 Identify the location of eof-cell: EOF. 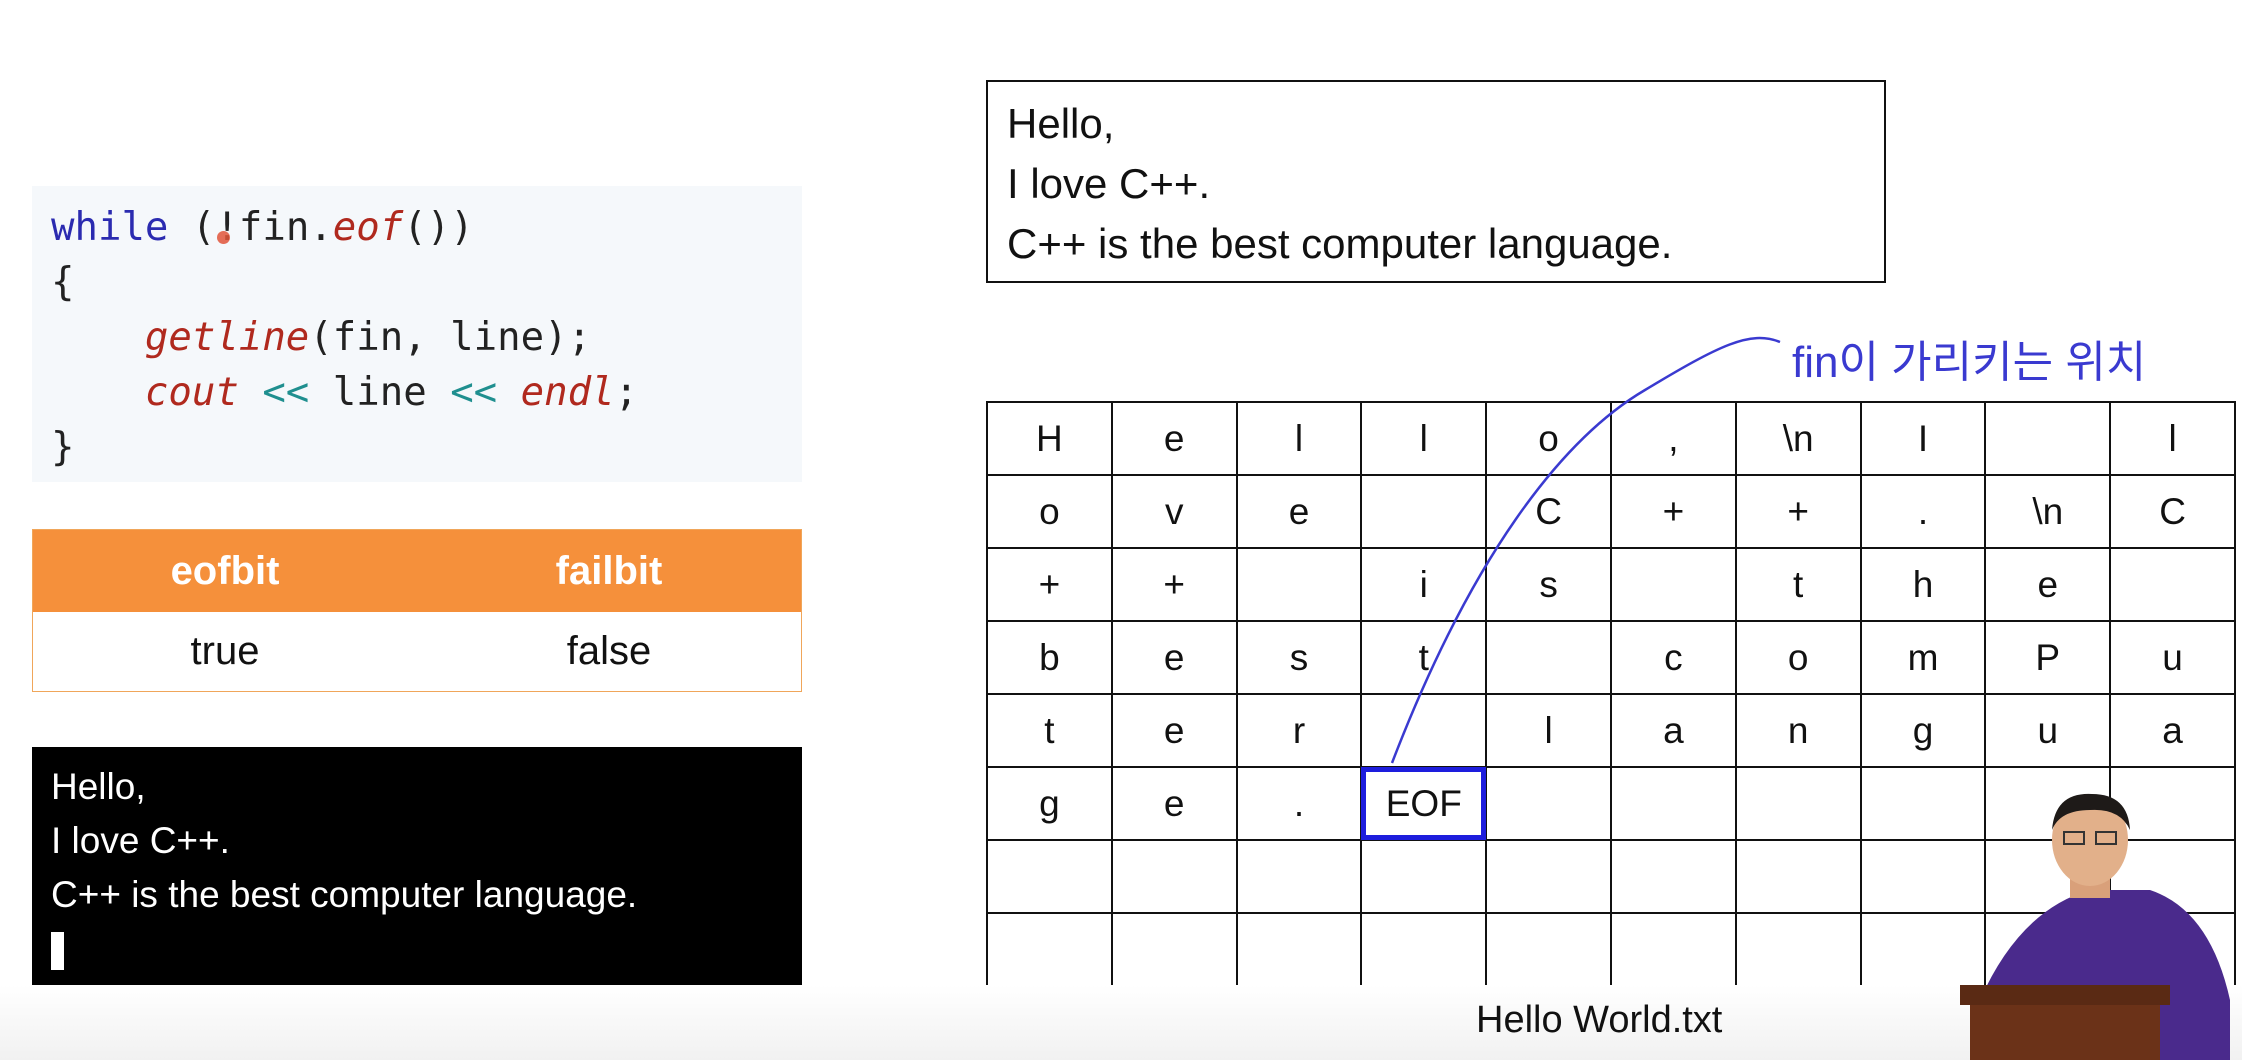
(1424, 803).